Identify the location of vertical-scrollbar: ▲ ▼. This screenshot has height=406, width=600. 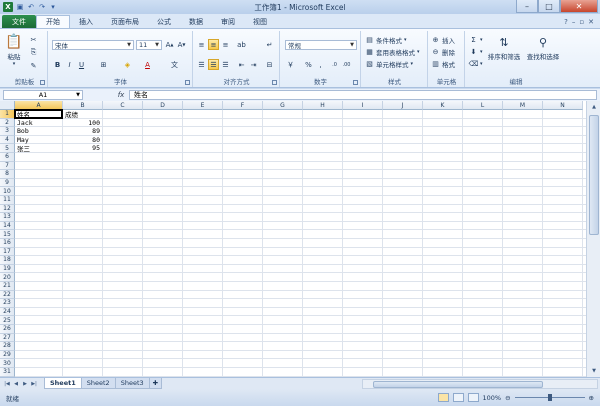
(593, 239).